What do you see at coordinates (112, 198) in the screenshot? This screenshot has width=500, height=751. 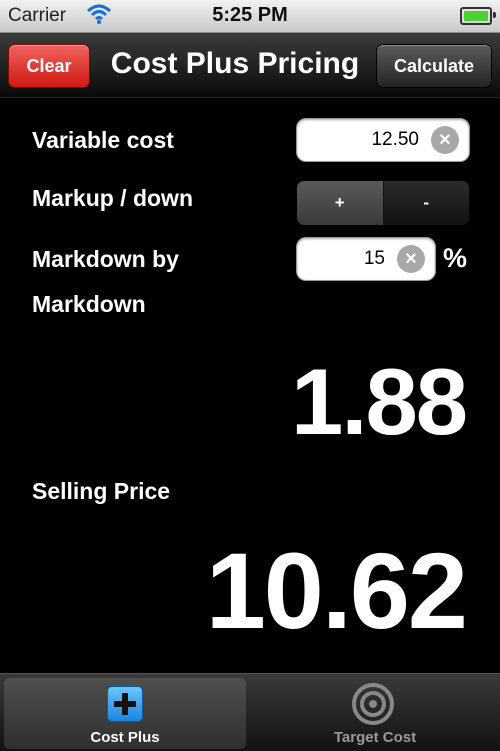 I see `markup-label: Markup / down` at bounding box center [112, 198].